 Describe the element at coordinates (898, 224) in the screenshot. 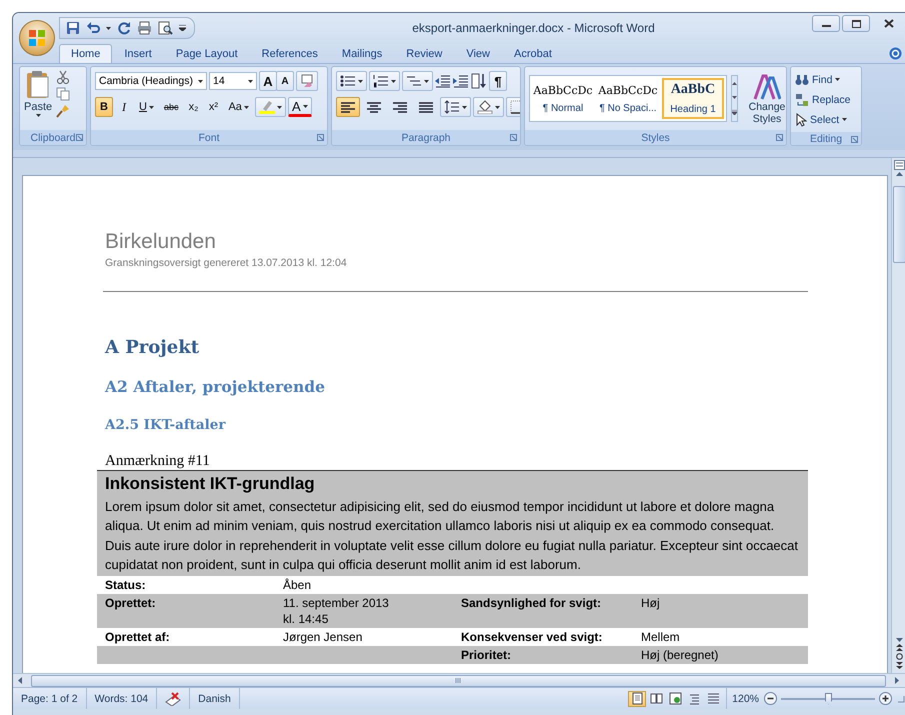

I see `scroll-thumb` at that location.